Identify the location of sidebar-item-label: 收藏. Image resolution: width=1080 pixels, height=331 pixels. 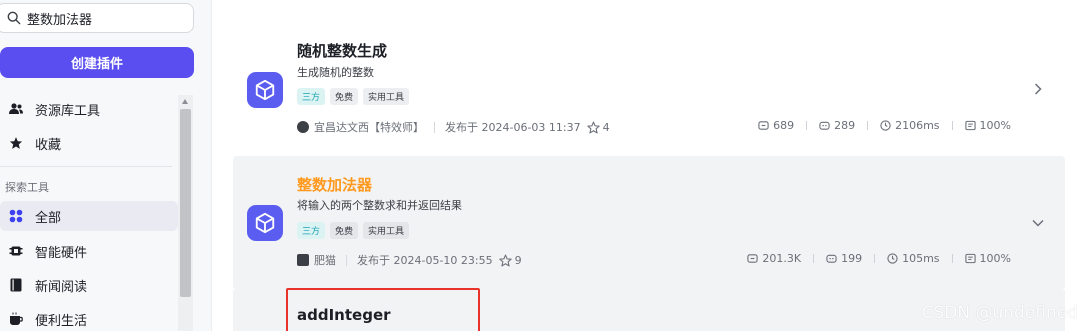
(48, 145).